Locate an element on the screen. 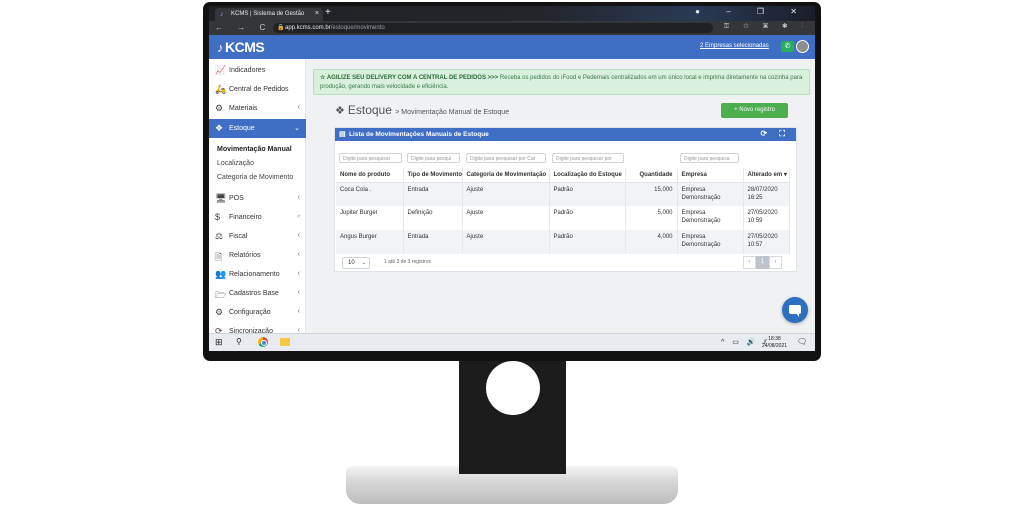 The width and height of the screenshot is (1024, 512). submenu-movimentacao-manual: Movimentação Manual is located at coordinates (254, 149).